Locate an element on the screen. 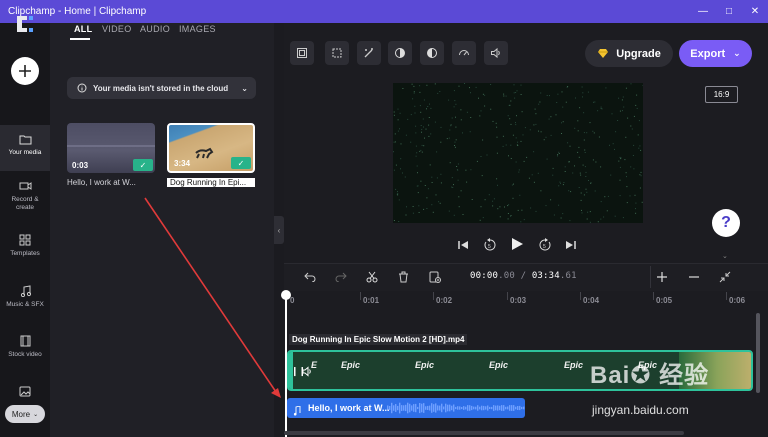 The width and height of the screenshot is (768, 437). baidu-watermark-logo: Bai✪ 经验 is located at coordinates (650, 375).